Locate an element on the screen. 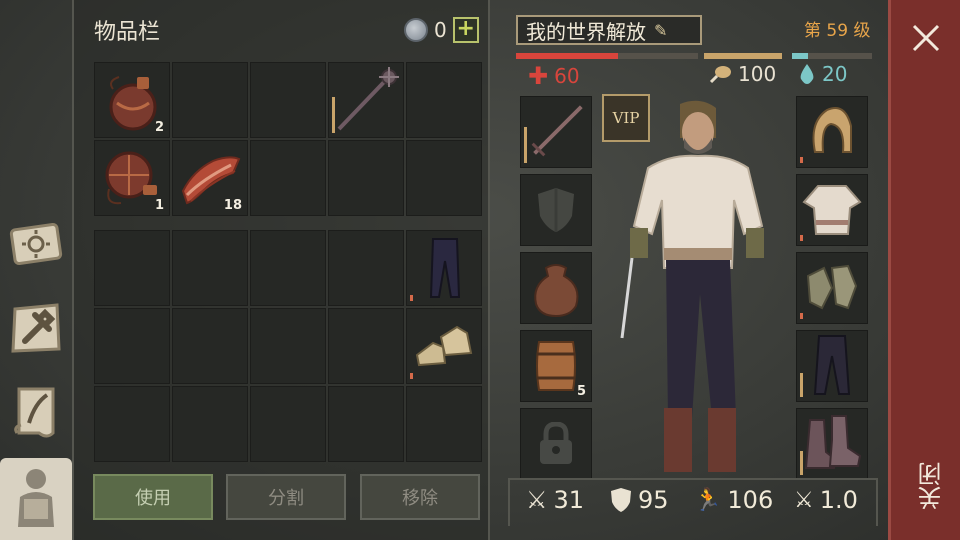  thirst-bar is located at coordinates (832, 56).